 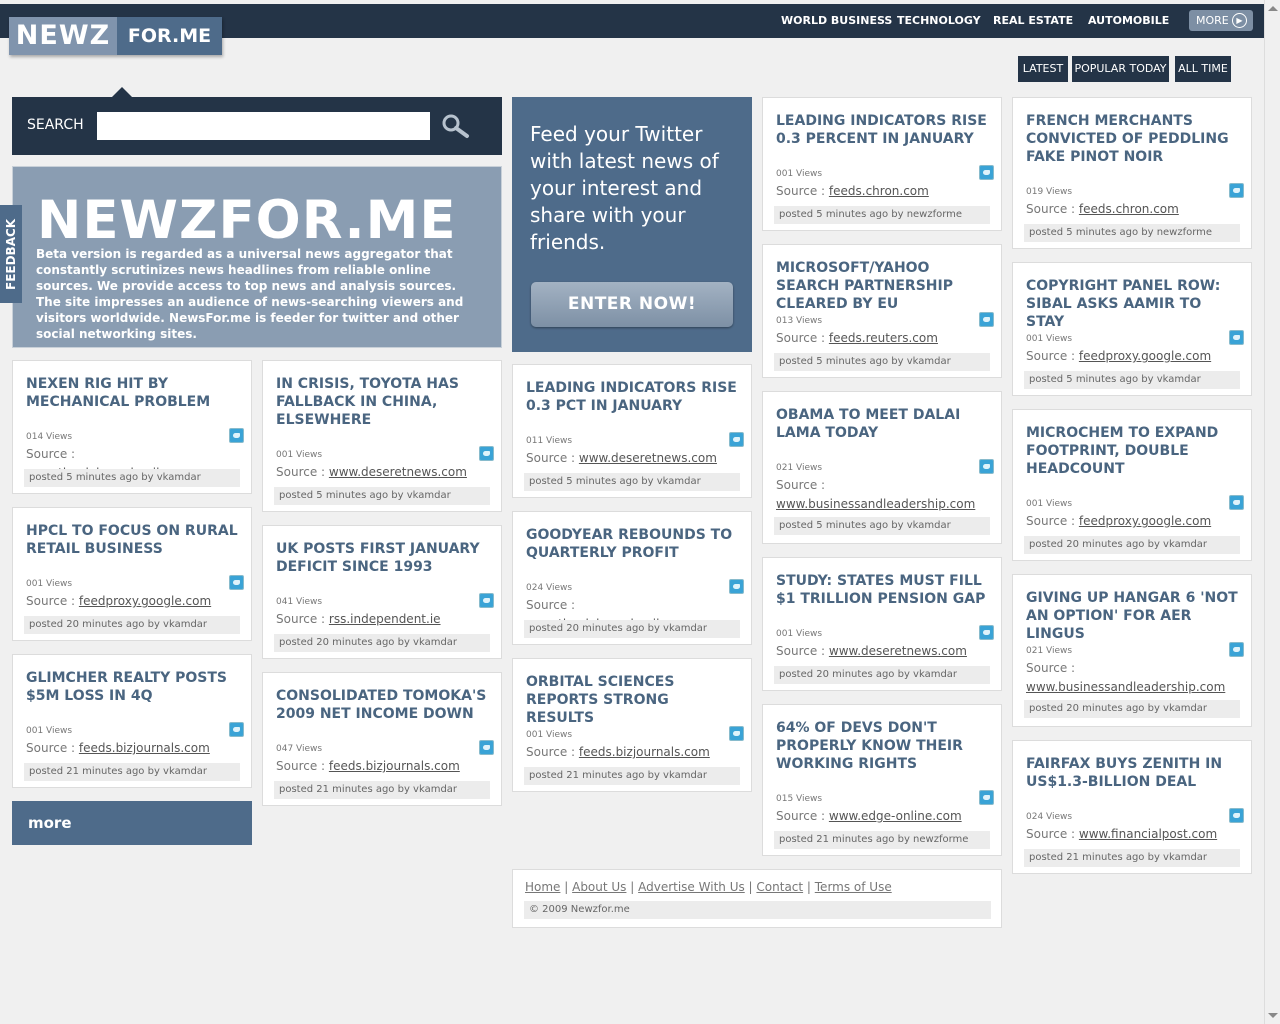 I want to click on enter-now-button: ENTER NOW!, so click(x=632, y=304).